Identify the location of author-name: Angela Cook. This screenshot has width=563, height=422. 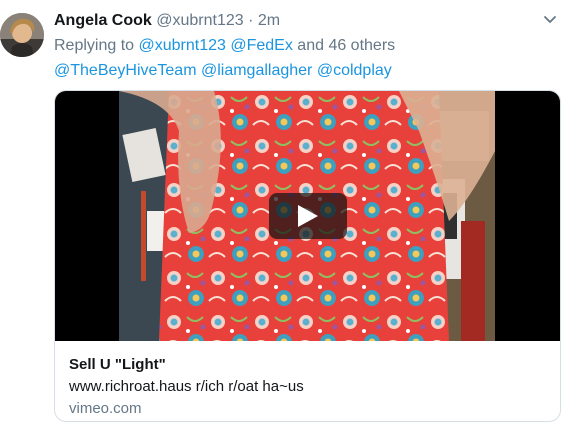
(103, 20).